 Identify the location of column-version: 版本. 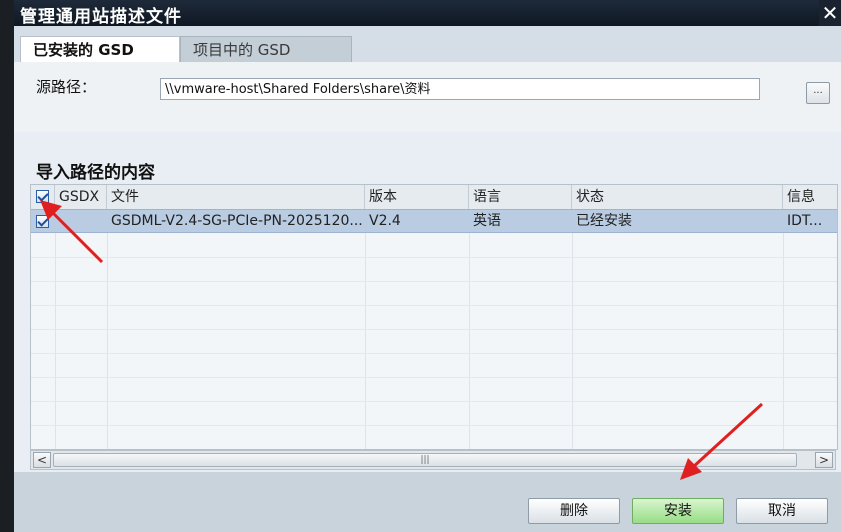
(417, 197).